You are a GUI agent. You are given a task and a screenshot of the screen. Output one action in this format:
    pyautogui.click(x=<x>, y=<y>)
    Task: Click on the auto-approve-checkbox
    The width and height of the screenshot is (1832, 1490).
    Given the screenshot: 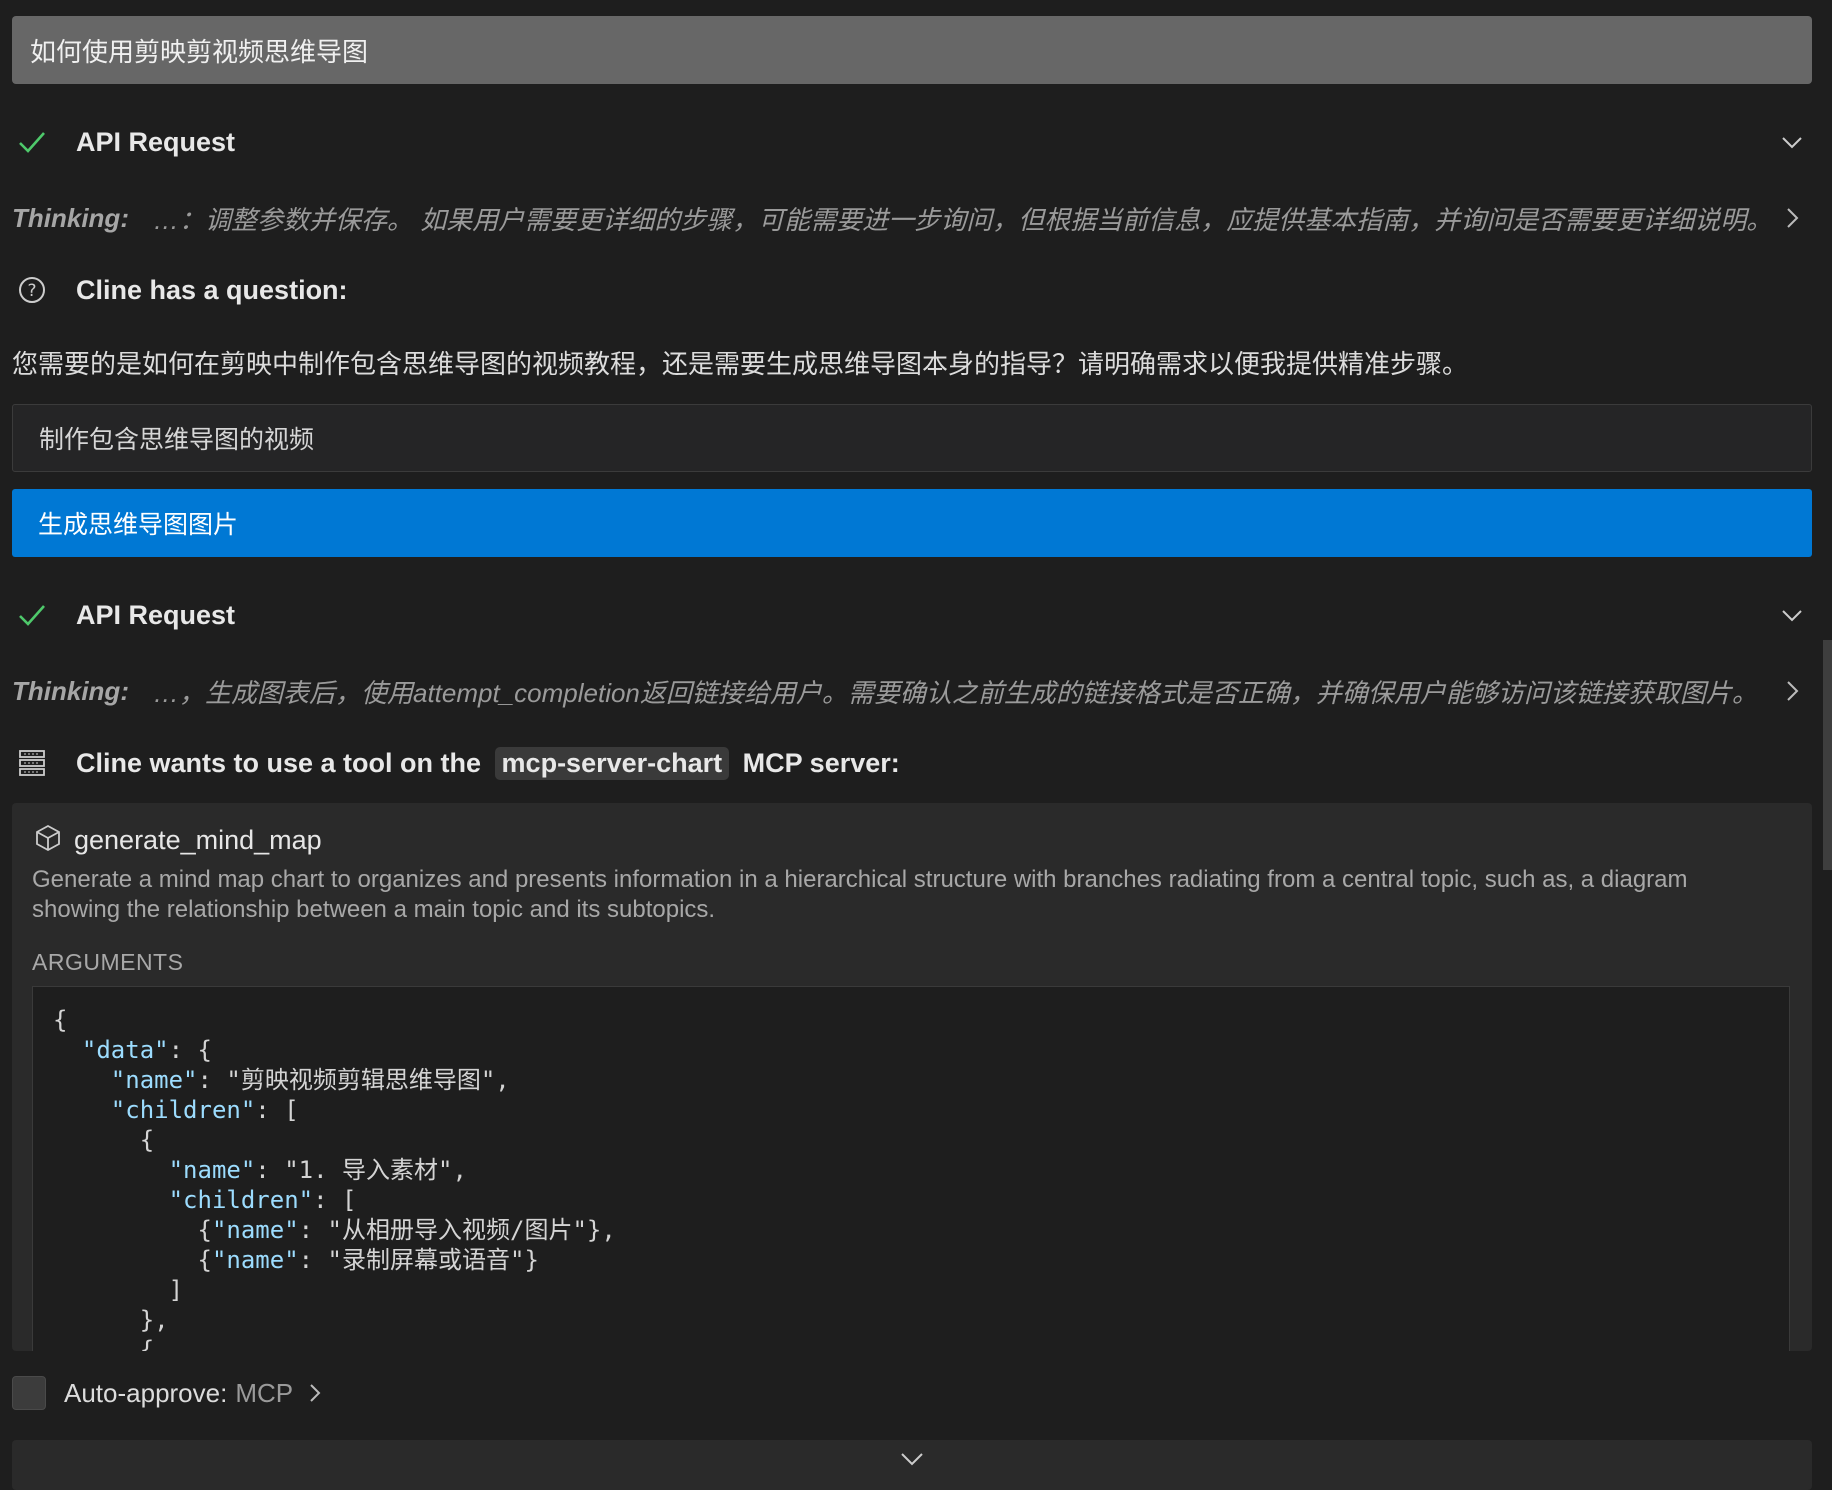 What is the action you would take?
    pyautogui.click(x=29, y=1393)
    